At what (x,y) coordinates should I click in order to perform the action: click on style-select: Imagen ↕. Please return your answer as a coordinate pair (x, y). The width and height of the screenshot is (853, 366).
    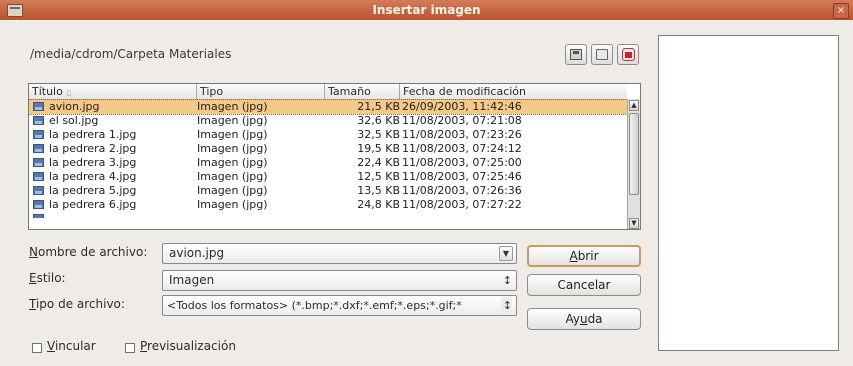
    Looking at the image, I should click on (339, 280).